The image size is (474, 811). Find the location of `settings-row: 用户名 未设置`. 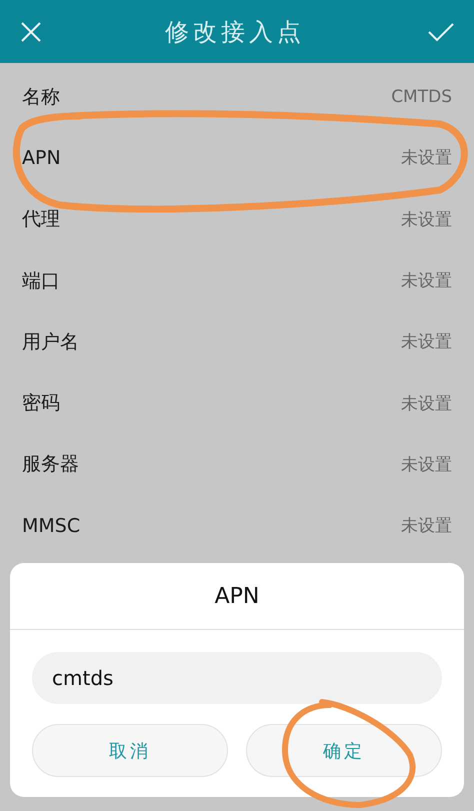

settings-row: 用户名 未设置 is located at coordinates (237, 341).